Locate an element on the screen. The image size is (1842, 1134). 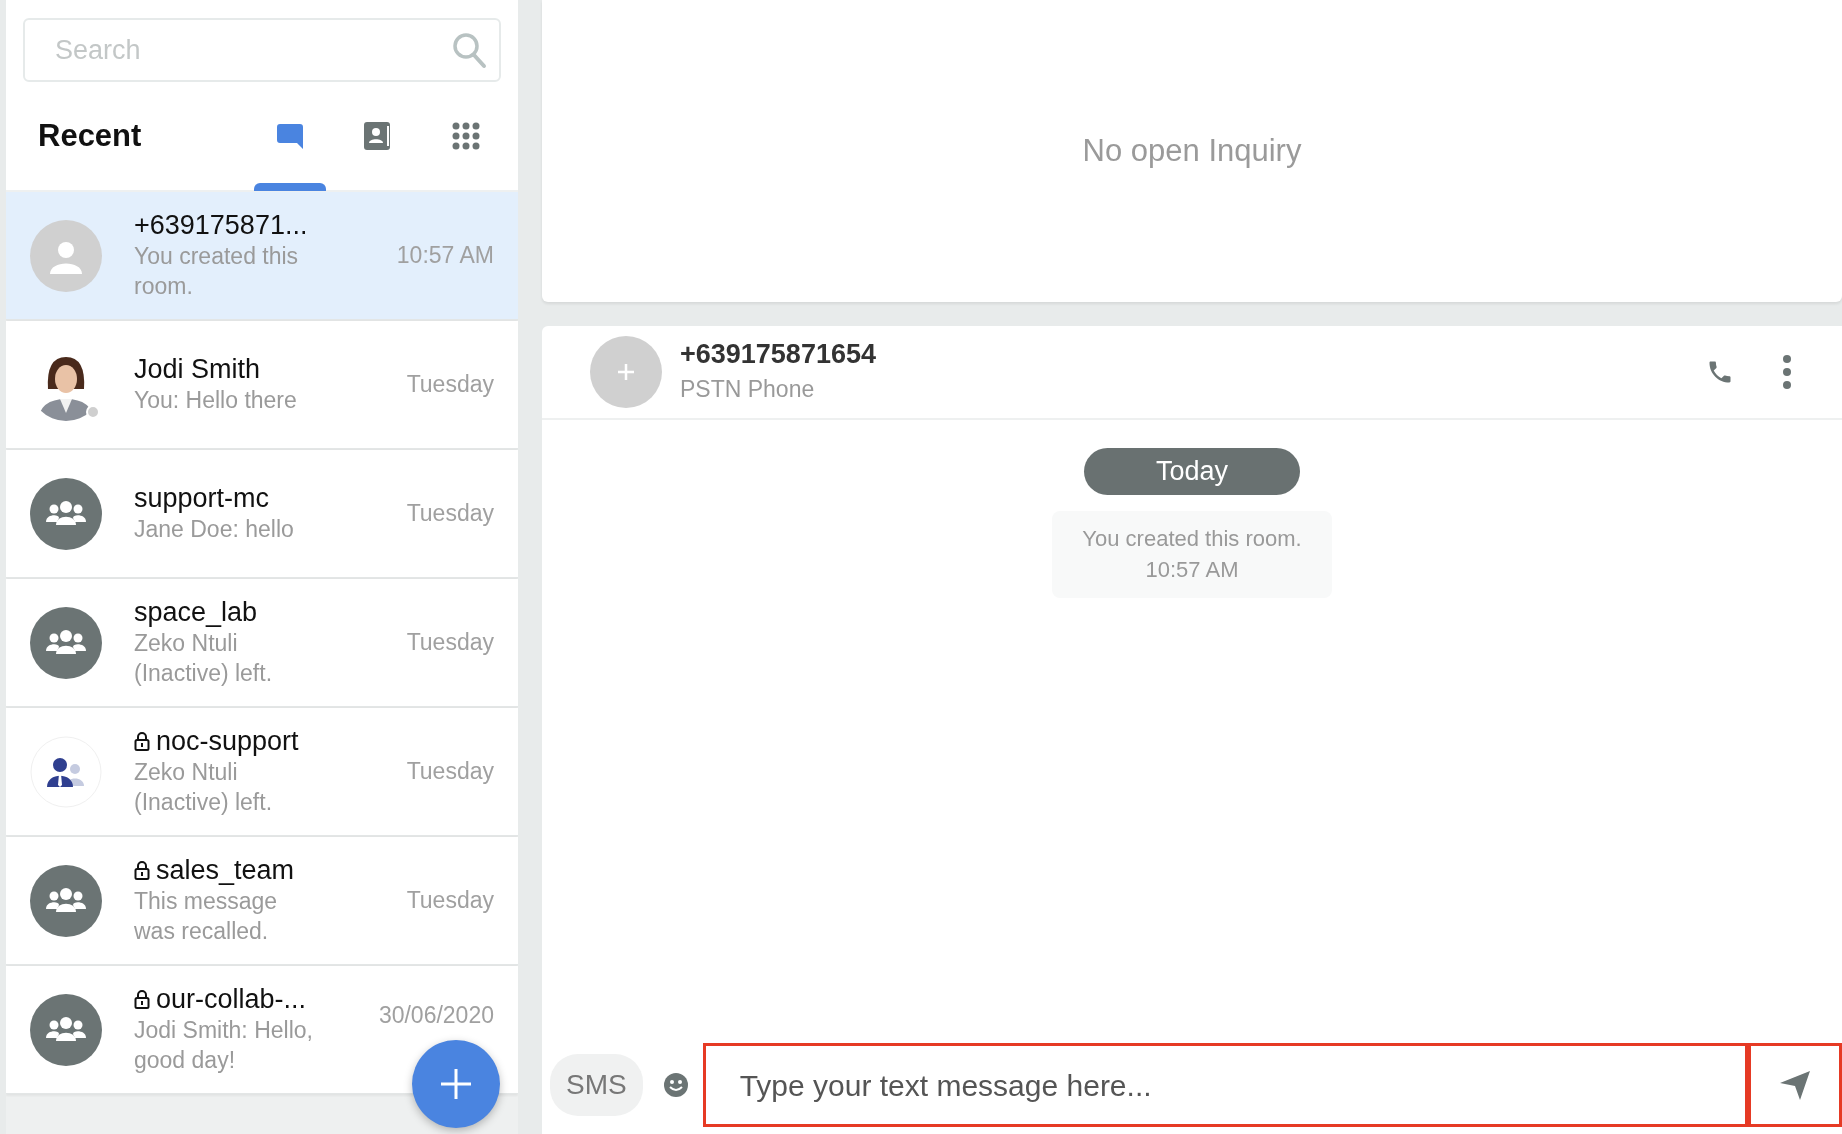
user-avatar-icon is located at coordinates (66, 255).